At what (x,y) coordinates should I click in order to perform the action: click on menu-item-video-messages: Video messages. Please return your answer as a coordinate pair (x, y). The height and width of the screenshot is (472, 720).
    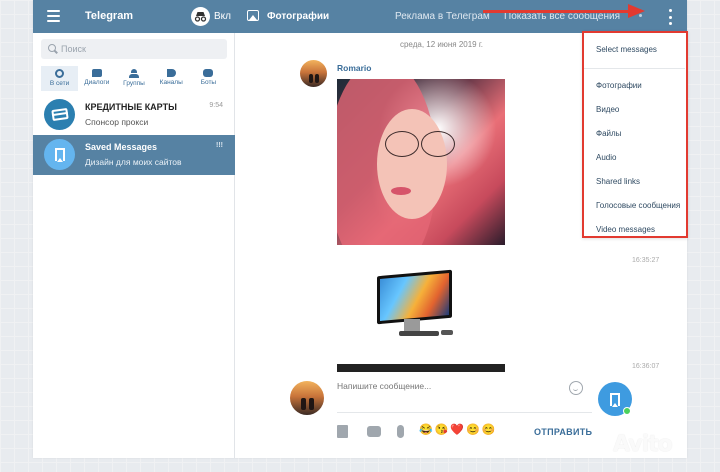
    Looking at the image, I should click on (625, 229).